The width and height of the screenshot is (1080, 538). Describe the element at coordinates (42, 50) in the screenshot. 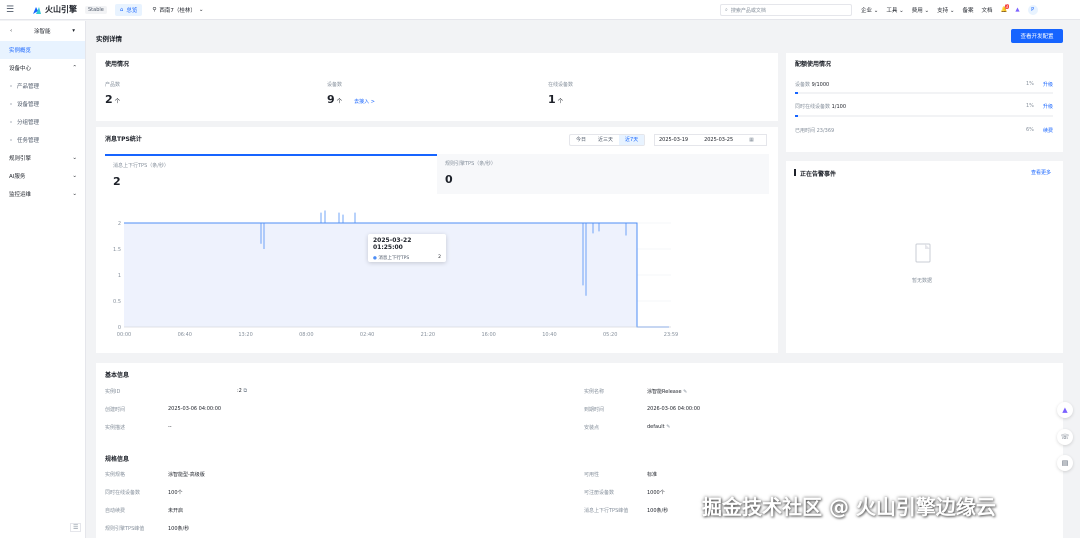

I see `sidebar-item-instance-overview: 实例概览` at that location.